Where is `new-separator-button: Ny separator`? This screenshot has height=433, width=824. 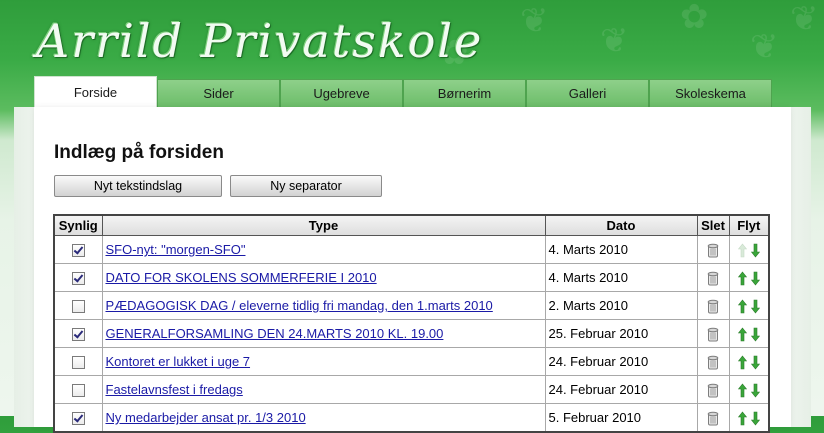
new-separator-button: Ny separator is located at coordinates (306, 186).